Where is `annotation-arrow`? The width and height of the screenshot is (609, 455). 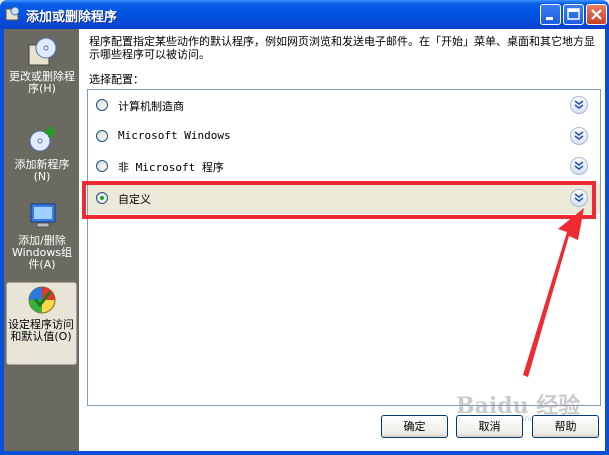 annotation-arrow is located at coordinates (553, 292).